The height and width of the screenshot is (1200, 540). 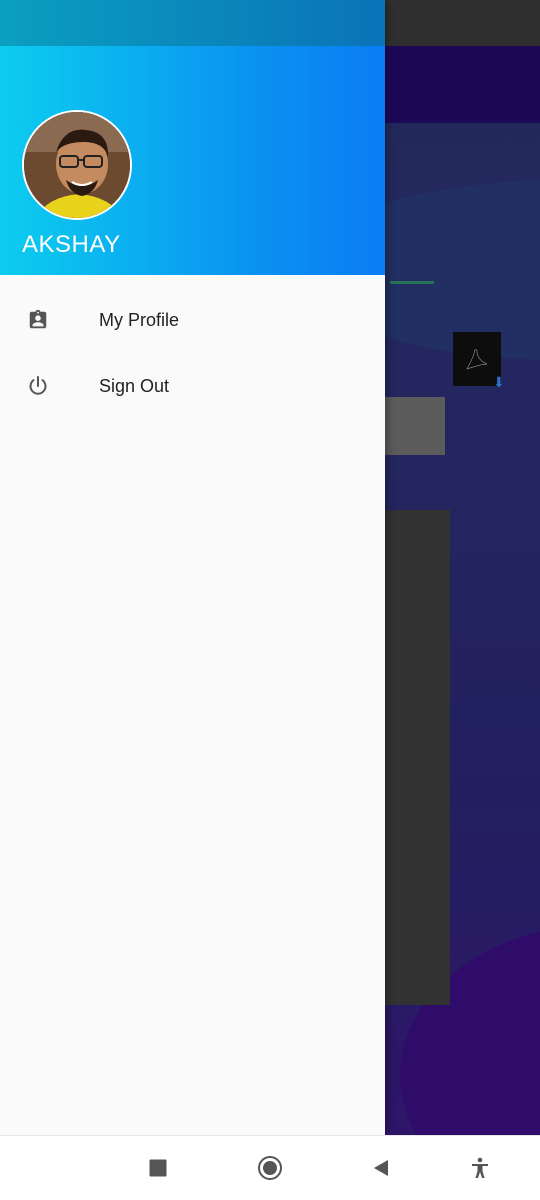 What do you see at coordinates (38, 320) in the screenshot?
I see `assignment-ind-icon` at bounding box center [38, 320].